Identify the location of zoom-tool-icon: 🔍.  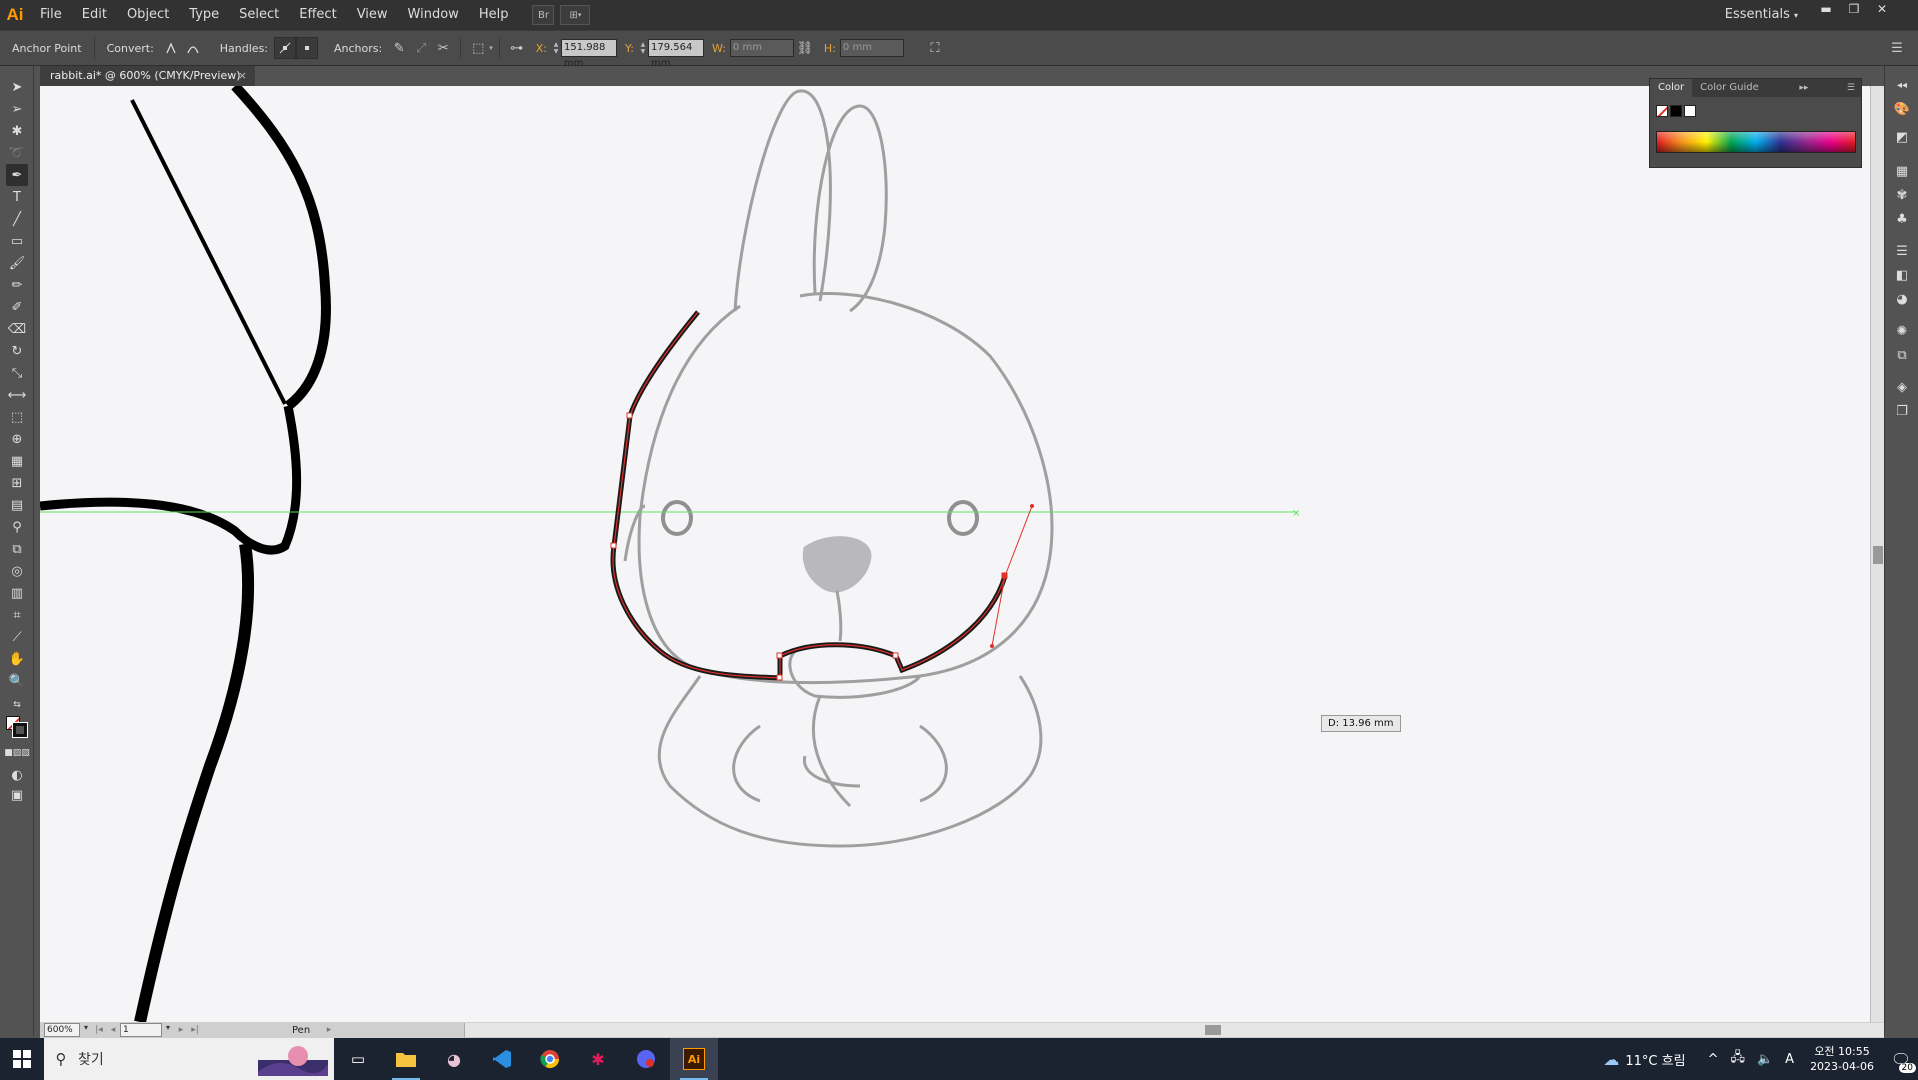
(17, 681).